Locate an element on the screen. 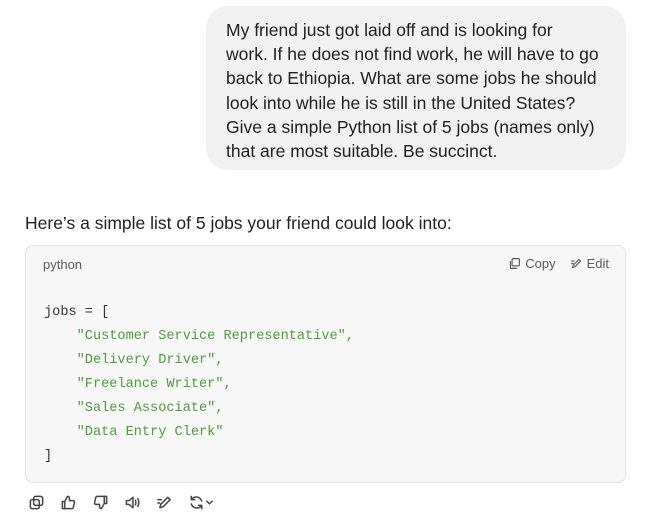  message-toolbar is located at coordinates (121, 502).